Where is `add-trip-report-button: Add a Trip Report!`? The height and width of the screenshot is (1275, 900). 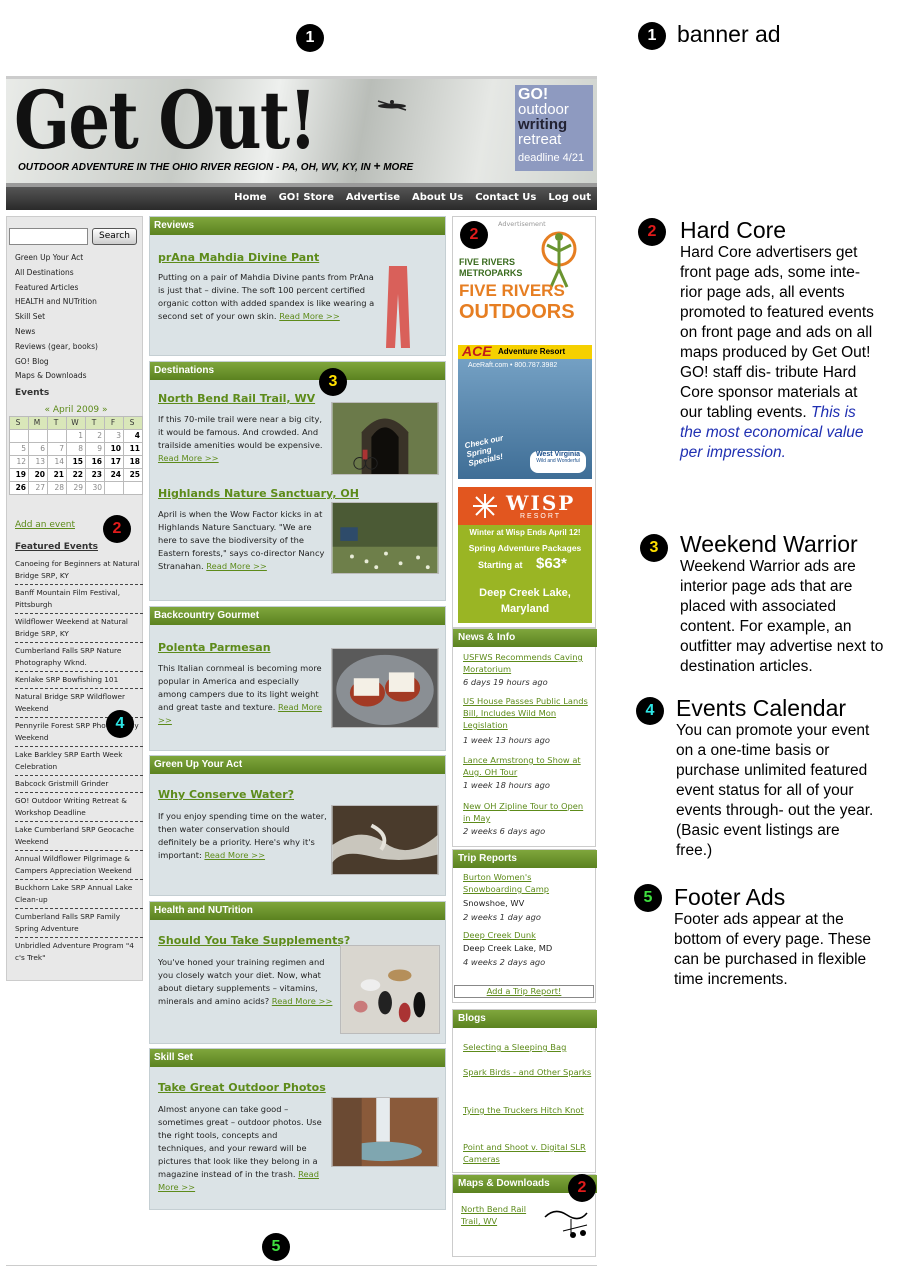
add-trip-report-button: Add a Trip Report! is located at coordinates (524, 991).